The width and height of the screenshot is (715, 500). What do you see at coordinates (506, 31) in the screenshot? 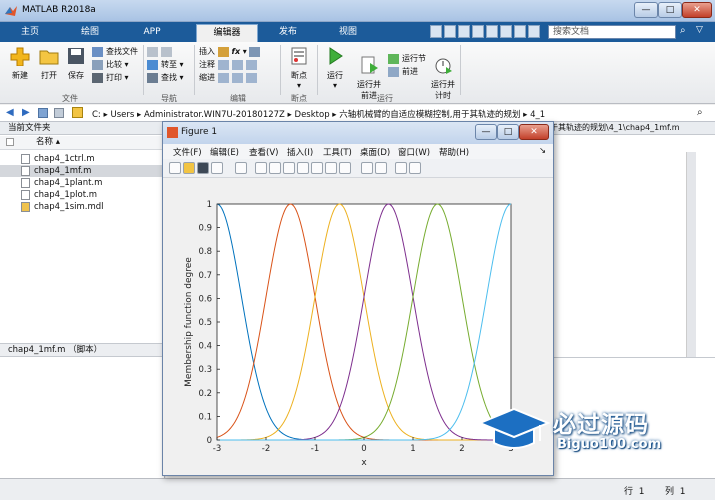
I see `redo-icon` at bounding box center [506, 31].